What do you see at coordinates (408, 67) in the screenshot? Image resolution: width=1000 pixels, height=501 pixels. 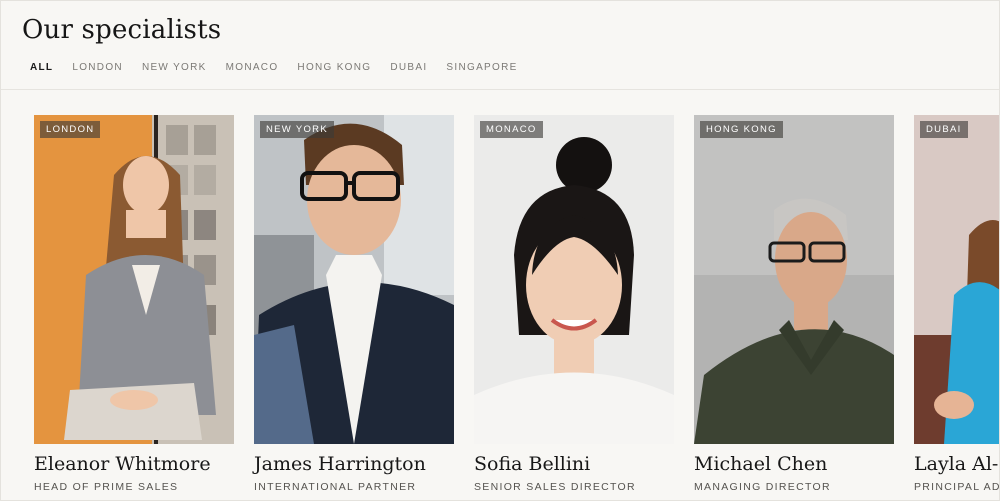 I see `filter-tab-dubai: DUBAI` at bounding box center [408, 67].